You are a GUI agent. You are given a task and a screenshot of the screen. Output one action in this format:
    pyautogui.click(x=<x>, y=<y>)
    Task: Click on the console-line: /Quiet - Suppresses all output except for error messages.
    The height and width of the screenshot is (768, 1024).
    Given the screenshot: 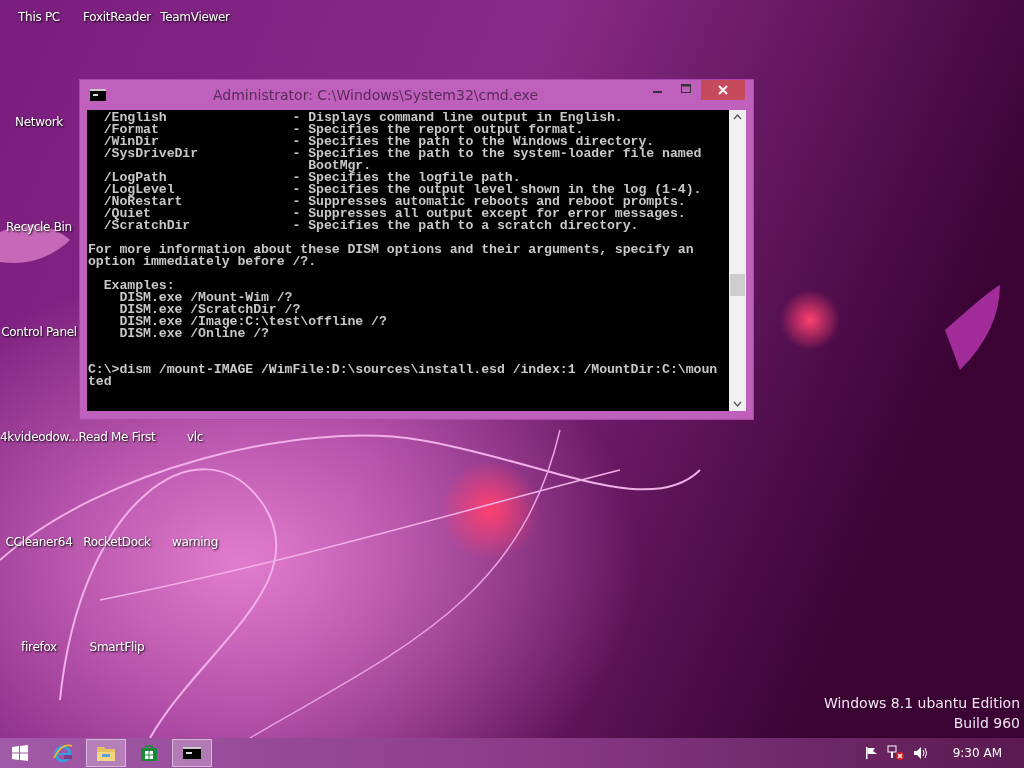 What is the action you would take?
    pyautogui.click(x=394, y=214)
    